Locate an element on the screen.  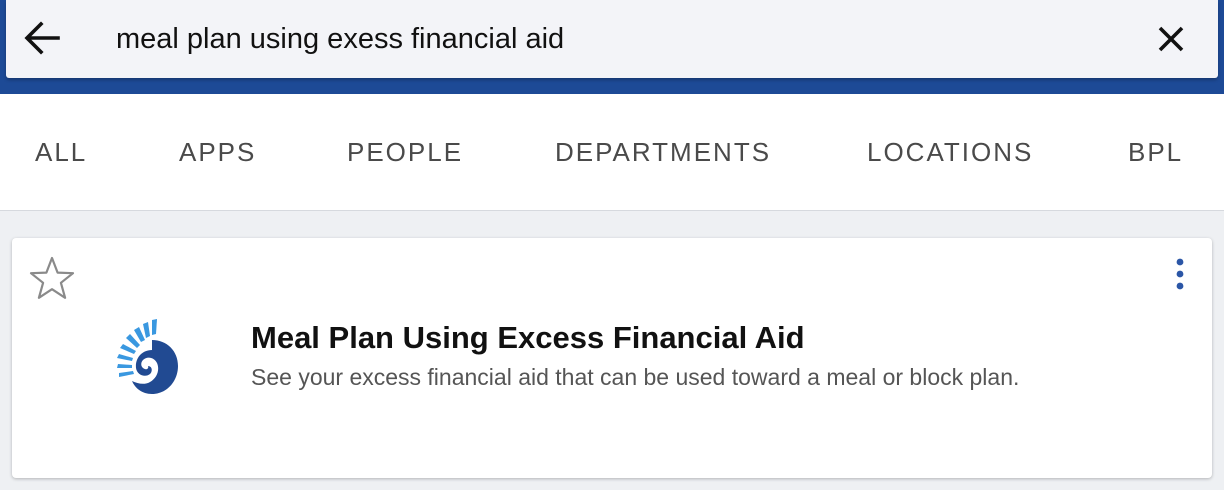
app-logo is located at coordinates (147, 358).